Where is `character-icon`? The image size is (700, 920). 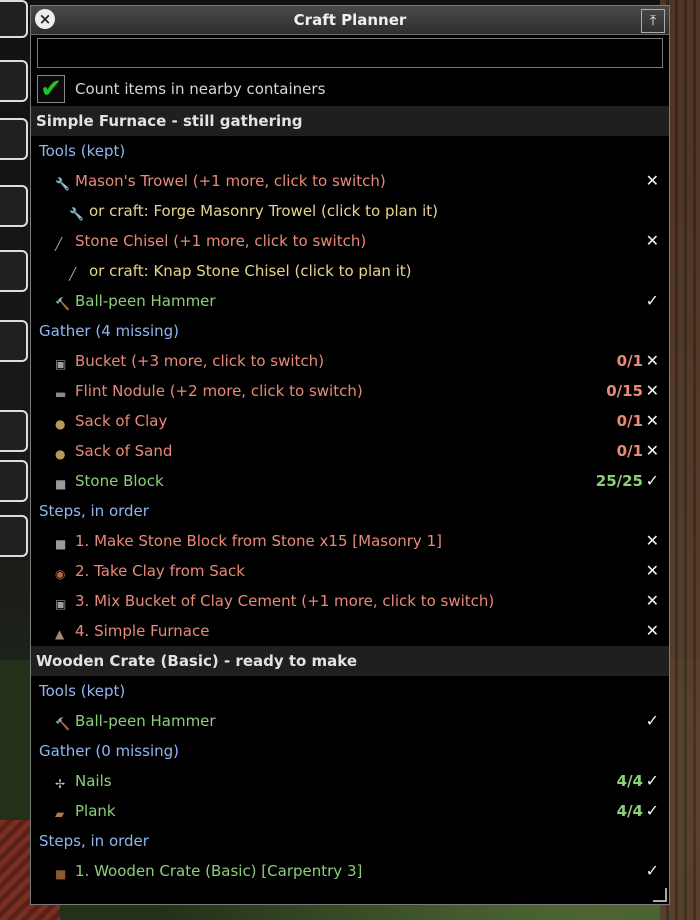
character-icon is located at coordinates (14, 481).